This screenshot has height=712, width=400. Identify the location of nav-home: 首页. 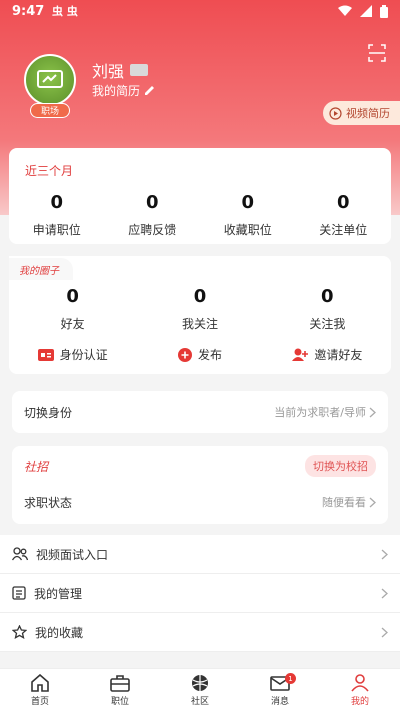
(40, 690).